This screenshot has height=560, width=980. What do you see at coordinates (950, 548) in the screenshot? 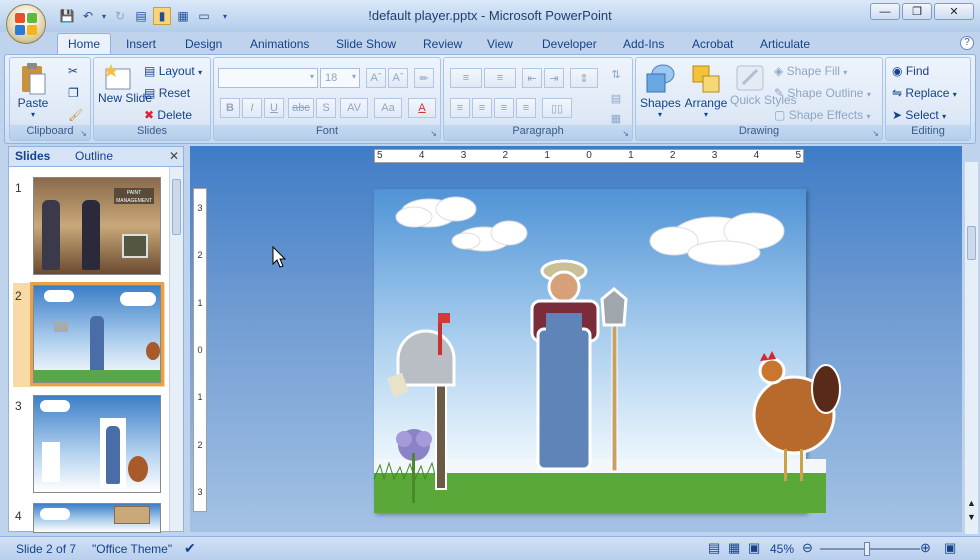
I see `fit-to-window-icon: ▣` at bounding box center [950, 548].